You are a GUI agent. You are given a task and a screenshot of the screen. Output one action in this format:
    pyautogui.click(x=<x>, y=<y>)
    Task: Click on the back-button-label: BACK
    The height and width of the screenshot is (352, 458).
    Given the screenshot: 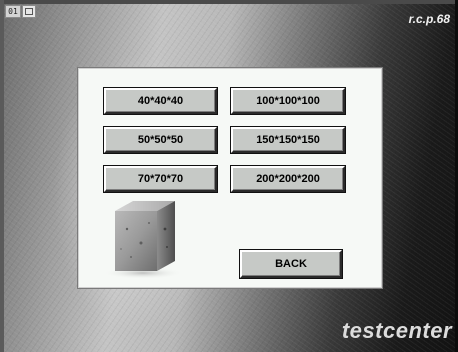 What is the action you would take?
    pyautogui.click(x=291, y=264)
    